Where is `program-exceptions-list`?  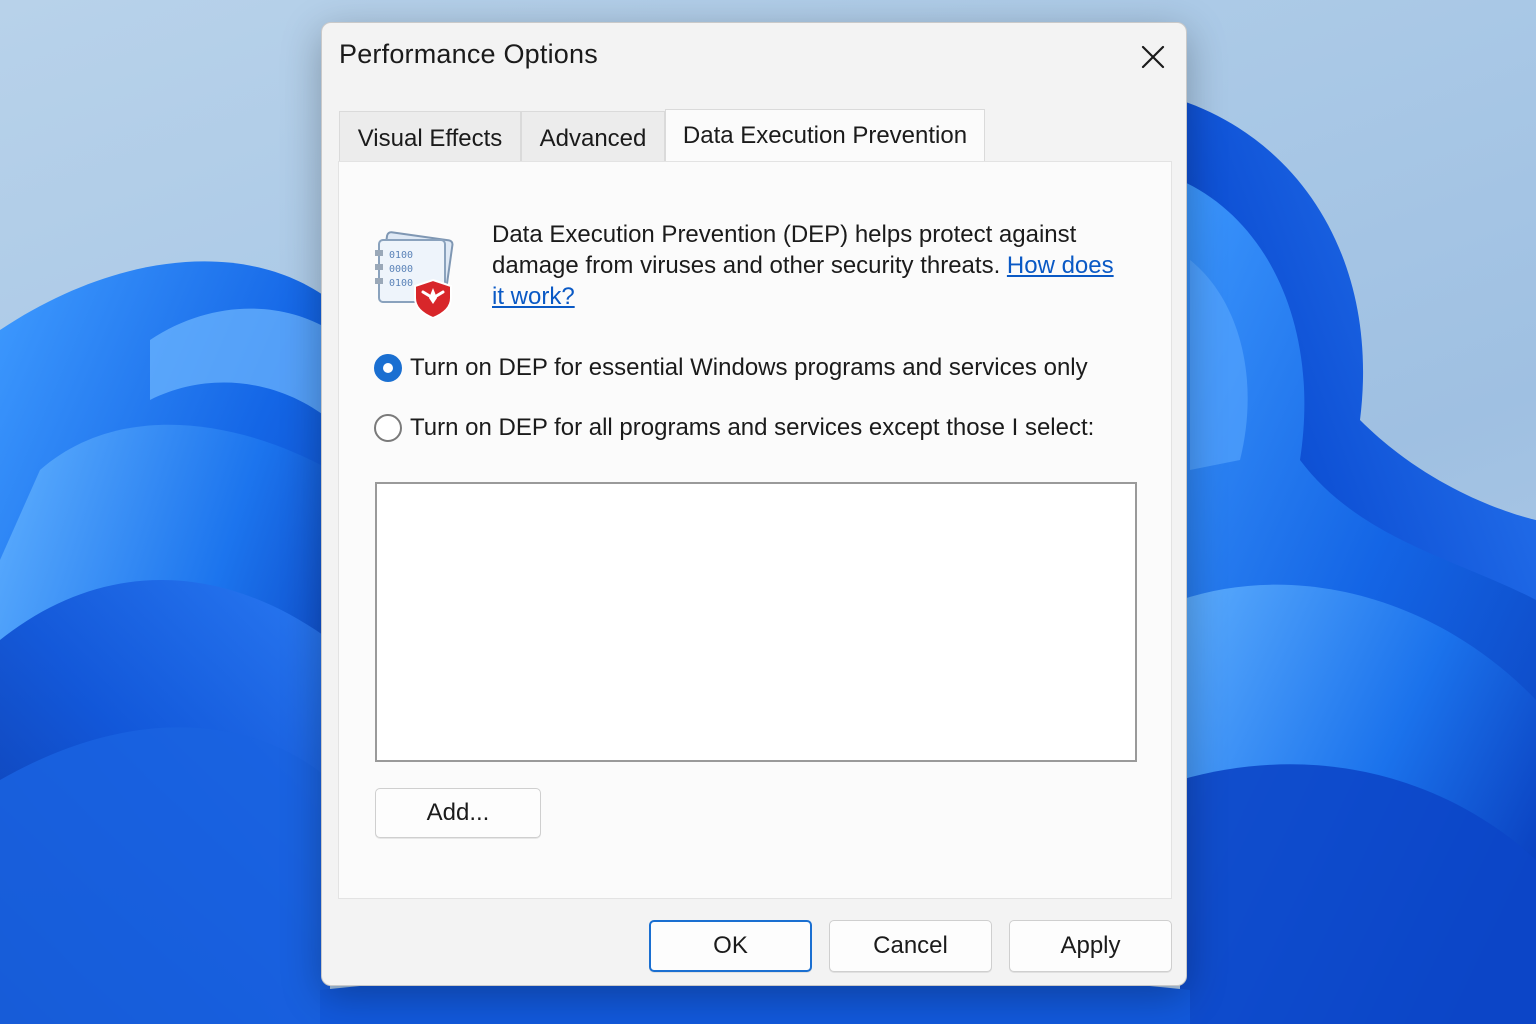 program-exceptions-list is located at coordinates (756, 622).